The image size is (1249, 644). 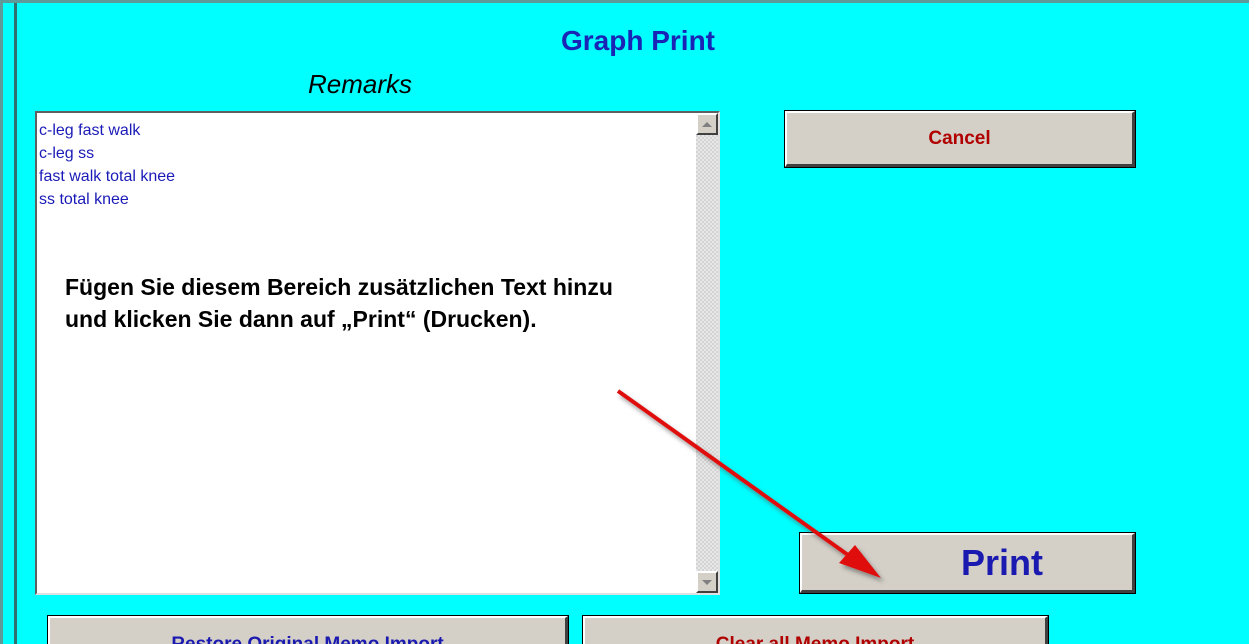 What do you see at coordinates (107, 176) in the screenshot?
I see `memo-line: fast walk total knee` at bounding box center [107, 176].